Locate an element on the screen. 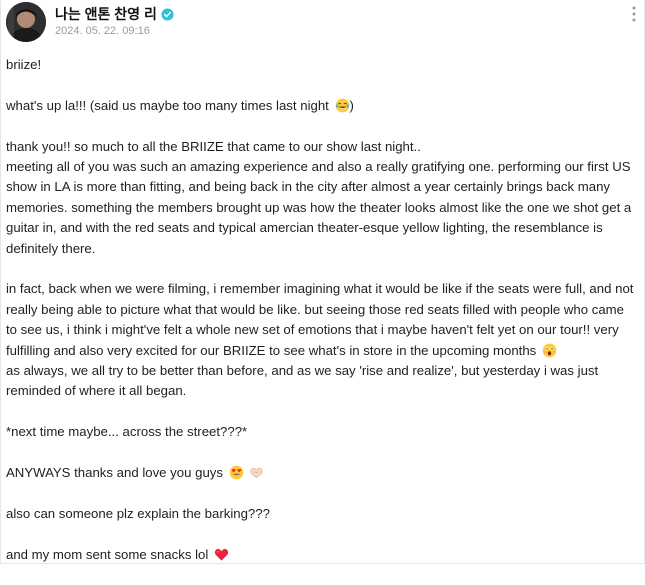  post-header: 나는 앤톤 찬영 리 2024. 05. 22. 09:16 is located at coordinates (323, 25).